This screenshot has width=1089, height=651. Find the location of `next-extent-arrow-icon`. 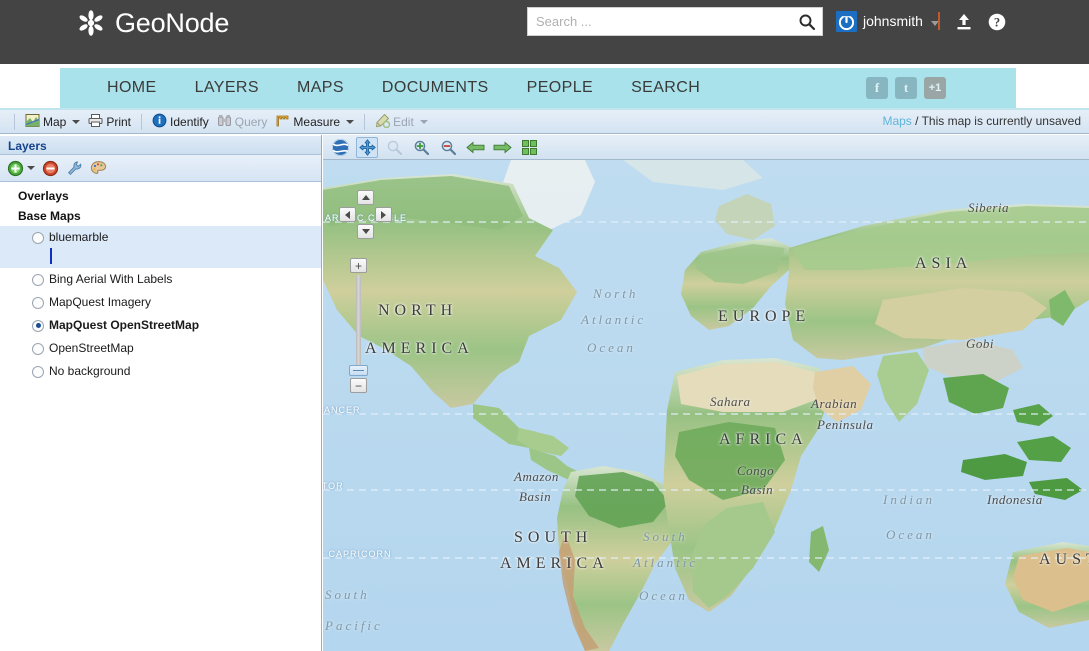

next-extent-arrow-icon is located at coordinates (502, 147).